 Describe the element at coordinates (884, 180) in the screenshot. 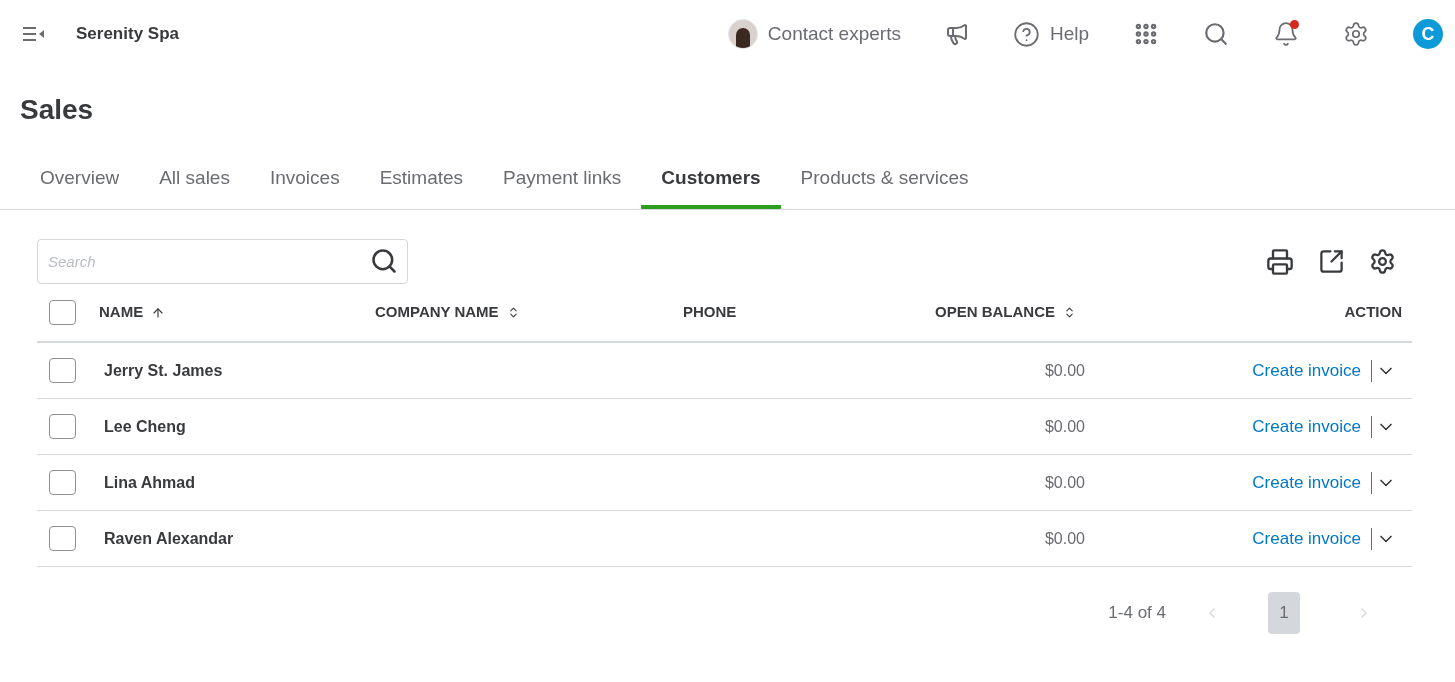

I see `tab: Products & services` at that location.